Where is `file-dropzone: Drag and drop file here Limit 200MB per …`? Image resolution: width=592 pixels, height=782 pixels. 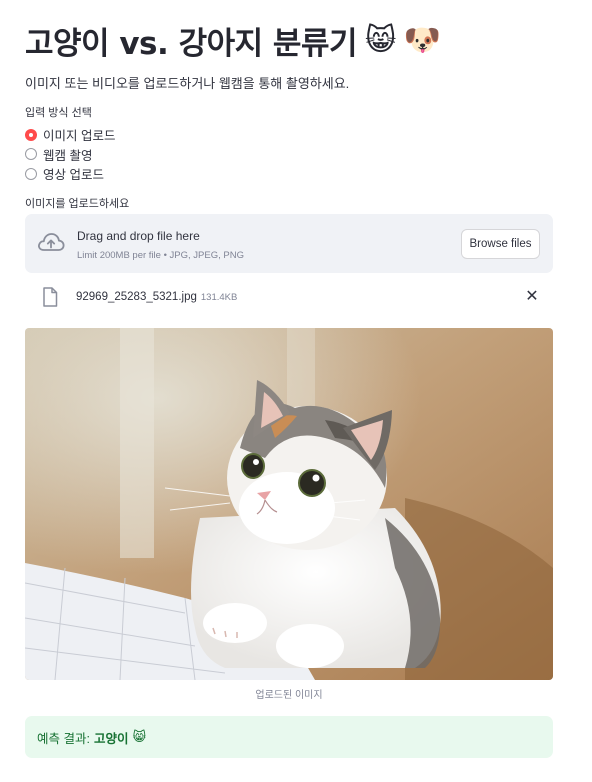
file-dropzone: Drag and drop file here Limit 200MB per … is located at coordinates (289, 243).